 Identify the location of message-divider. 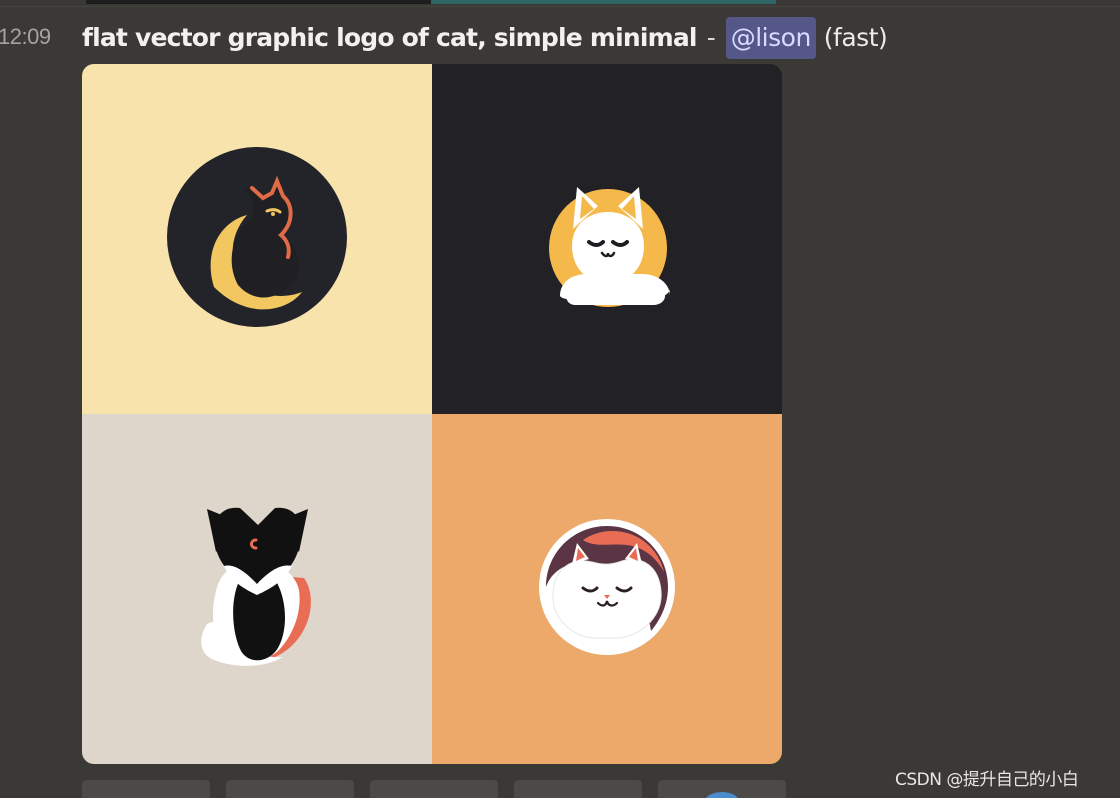
(560, 6).